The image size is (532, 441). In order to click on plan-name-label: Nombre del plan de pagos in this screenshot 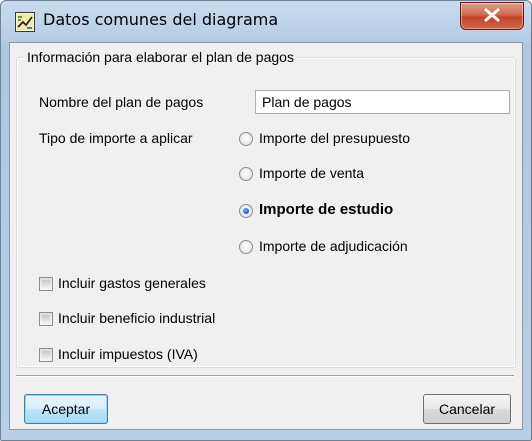, I will do `click(121, 102)`.